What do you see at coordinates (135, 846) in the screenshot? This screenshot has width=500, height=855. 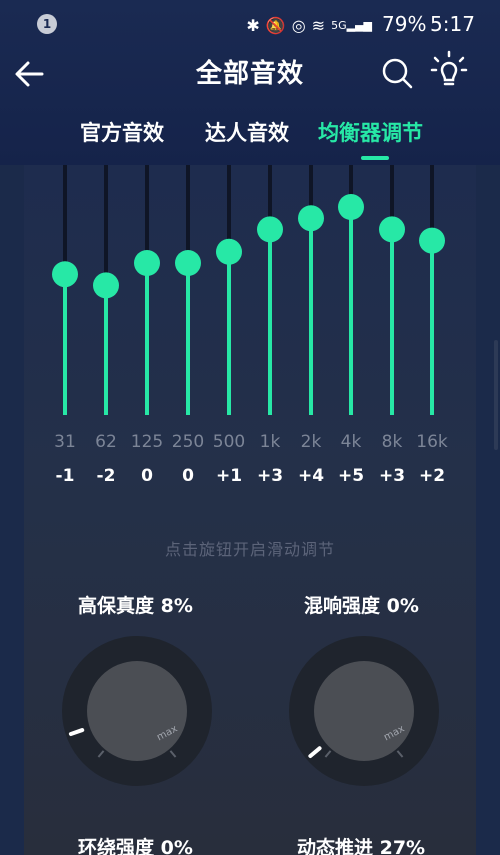 I see `surround-title: 环绕强度 0%` at bounding box center [135, 846].